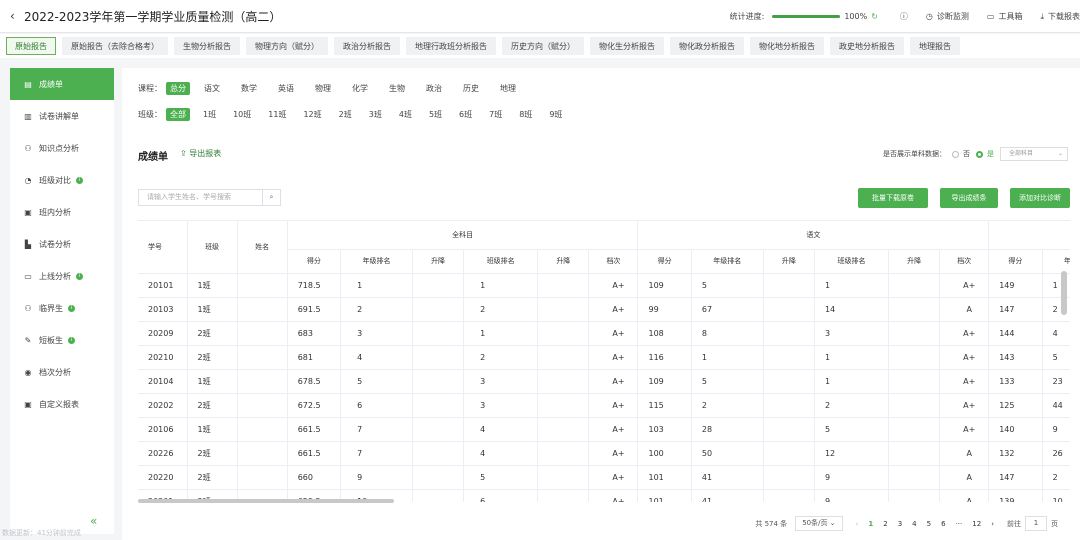 This screenshot has height=540, width=1080. What do you see at coordinates (207, 46) in the screenshot?
I see `report-tab: 生物分析报告` at bounding box center [207, 46].